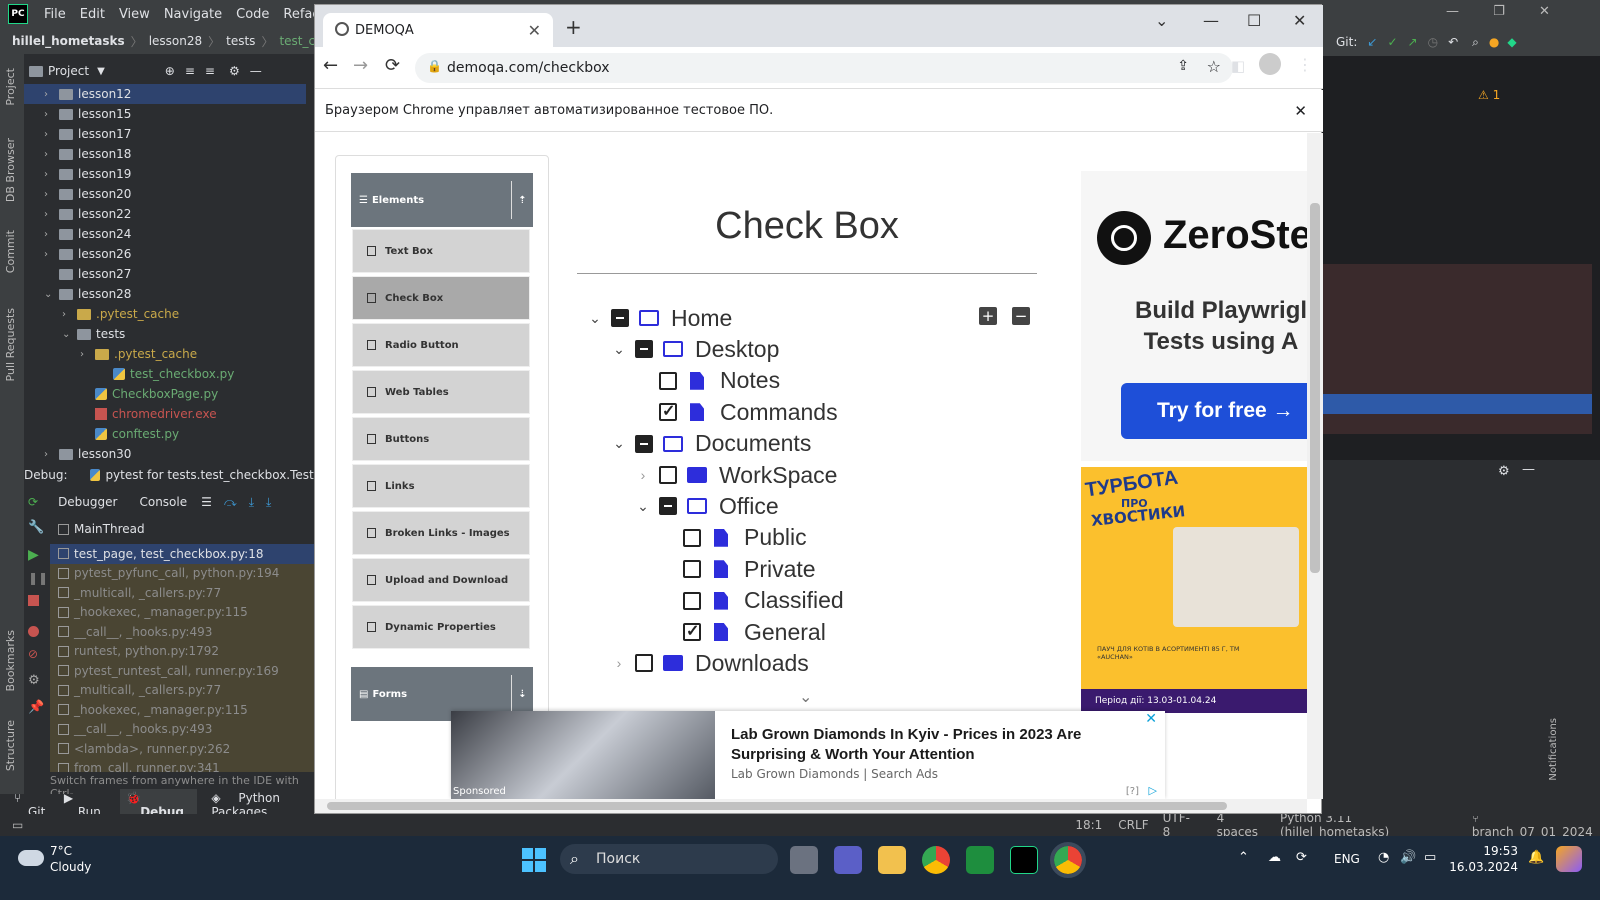  Describe the element at coordinates (10, 660) in the screenshot. I see `tool-bookmarks: Bookmarks` at that location.